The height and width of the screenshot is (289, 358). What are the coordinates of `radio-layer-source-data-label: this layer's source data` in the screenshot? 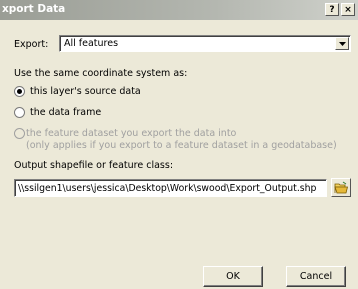 It's located at (85, 91).